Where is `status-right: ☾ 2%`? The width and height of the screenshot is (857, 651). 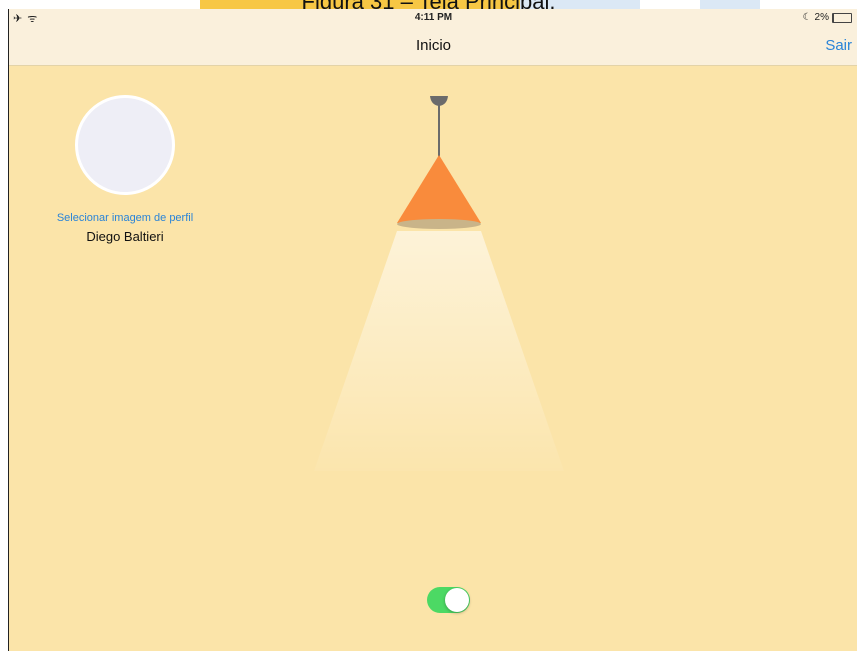
status-right: ☾ 2% is located at coordinates (827, 17).